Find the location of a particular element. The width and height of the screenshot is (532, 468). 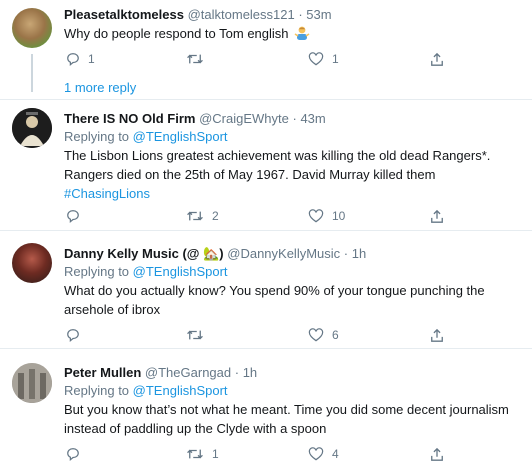

retweet-count: 1 is located at coordinates (215, 454).